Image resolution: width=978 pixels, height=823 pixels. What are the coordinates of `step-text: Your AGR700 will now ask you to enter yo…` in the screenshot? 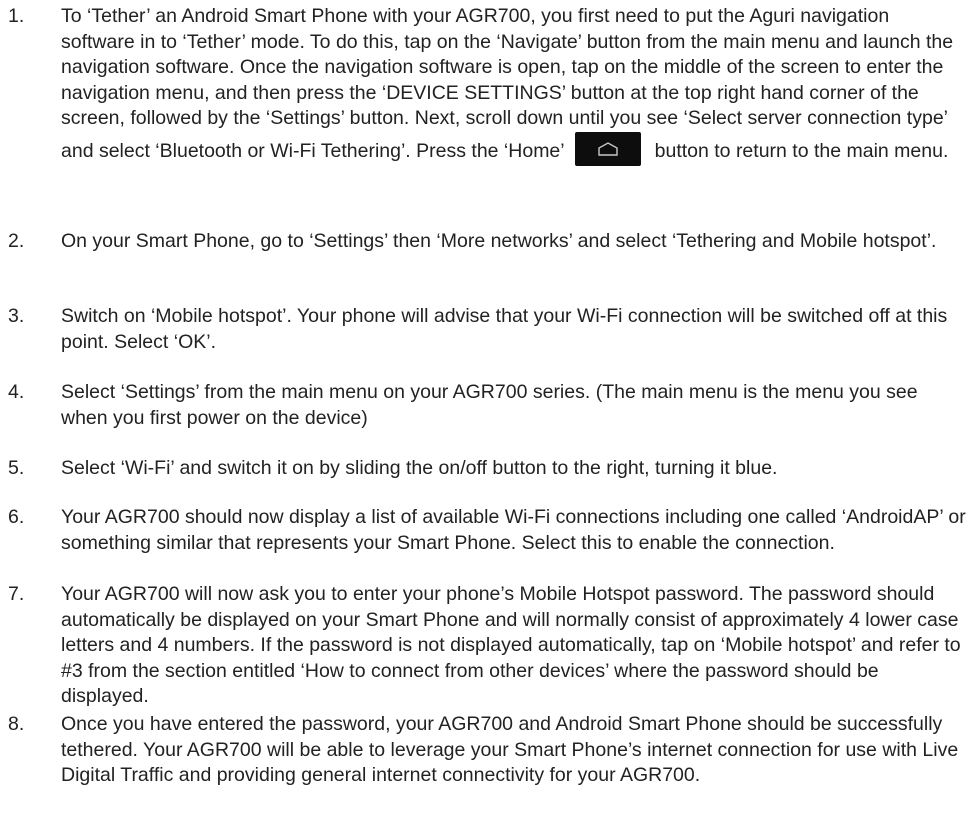 It's located at (511, 645).